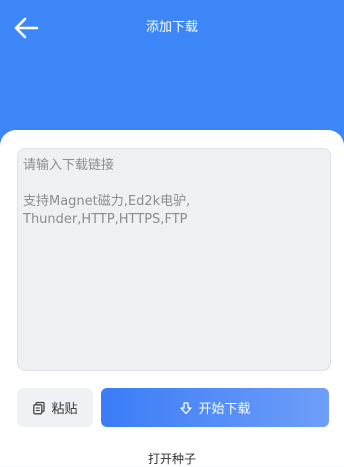 The image size is (344, 467). What do you see at coordinates (39, 408) in the screenshot?
I see `paste-icon` at bounding box center [39, 408].